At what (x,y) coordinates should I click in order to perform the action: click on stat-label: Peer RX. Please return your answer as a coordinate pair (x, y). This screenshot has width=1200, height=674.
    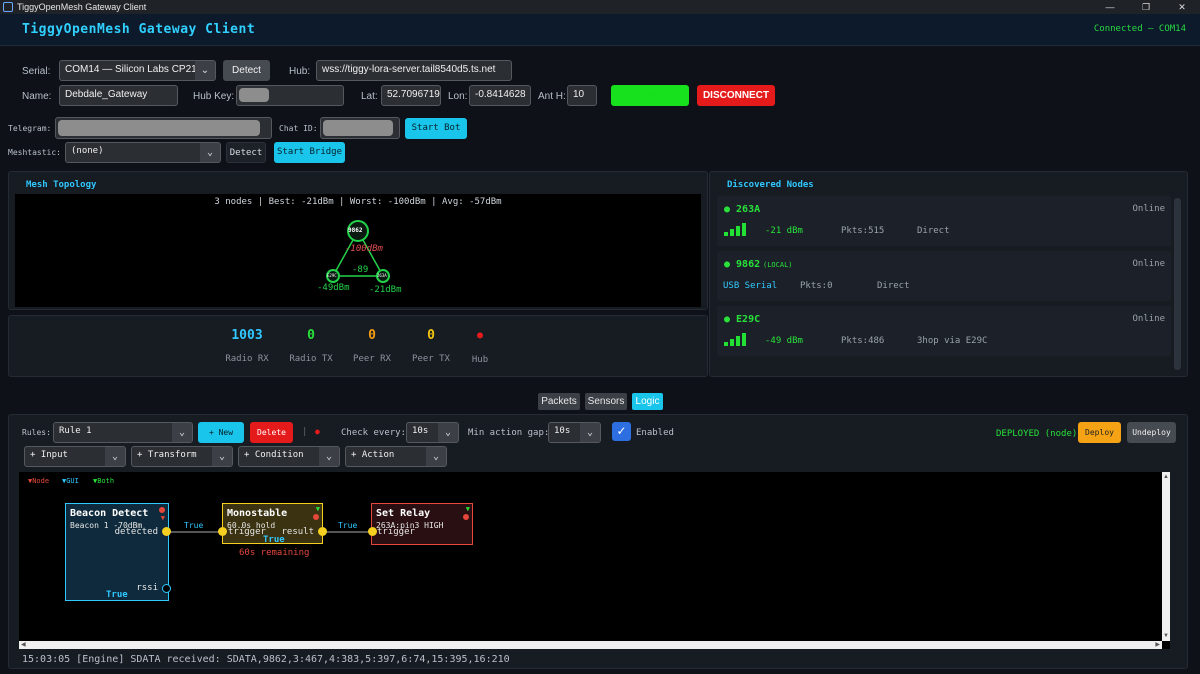
    Looking at the image, I should click on (372, 359).